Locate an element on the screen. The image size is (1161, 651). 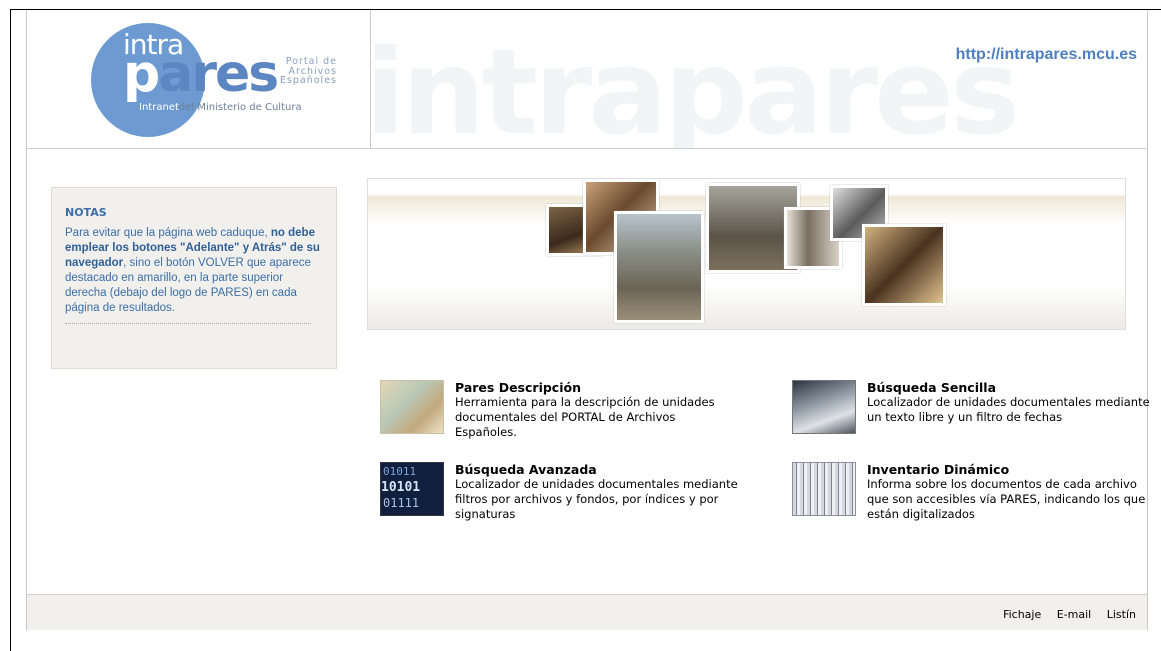
collage-photo-microscope is located at coordinates (904, 265).